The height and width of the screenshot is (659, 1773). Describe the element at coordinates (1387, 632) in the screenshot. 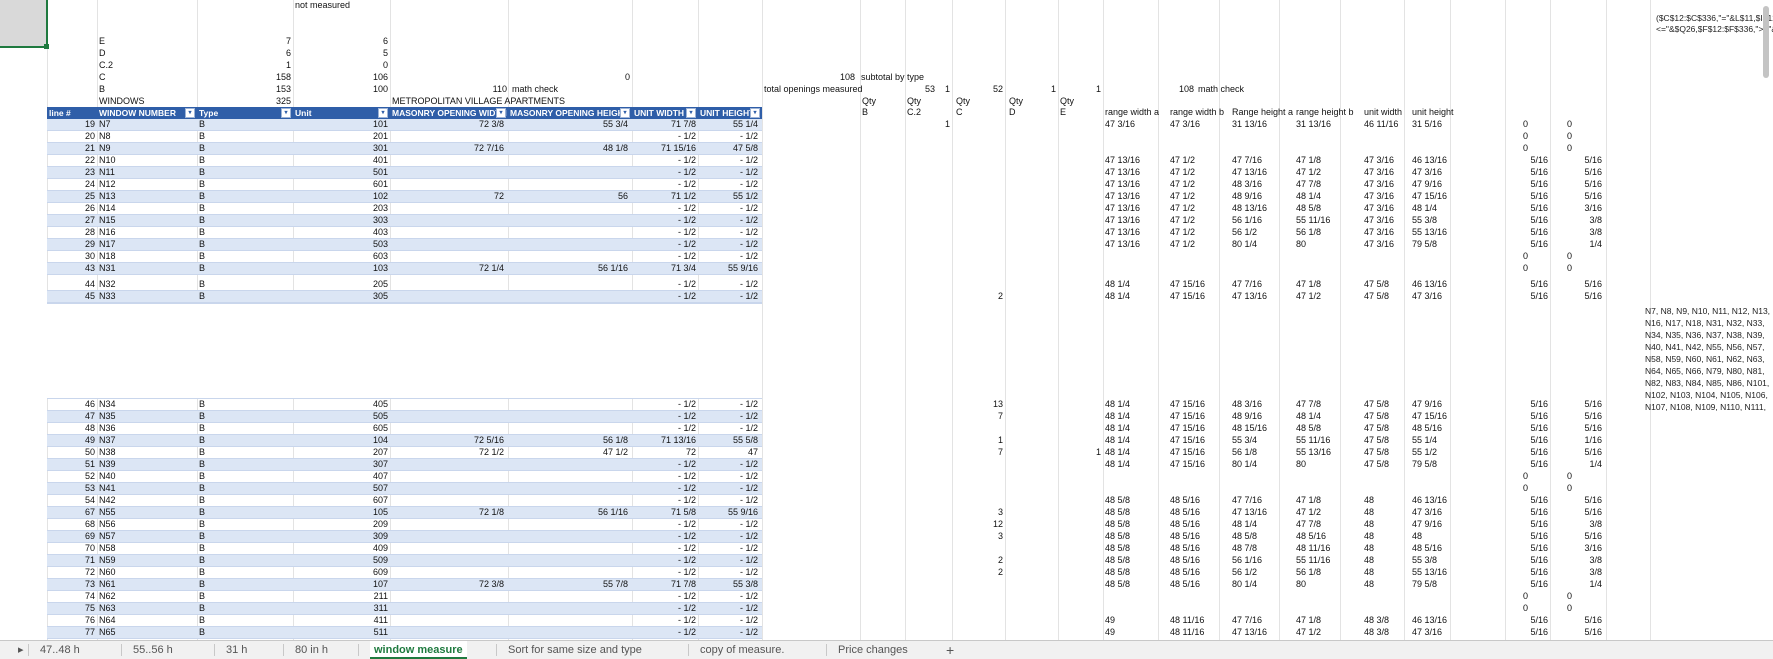

I see `computed-unit-width: 48 3/8` at that location.